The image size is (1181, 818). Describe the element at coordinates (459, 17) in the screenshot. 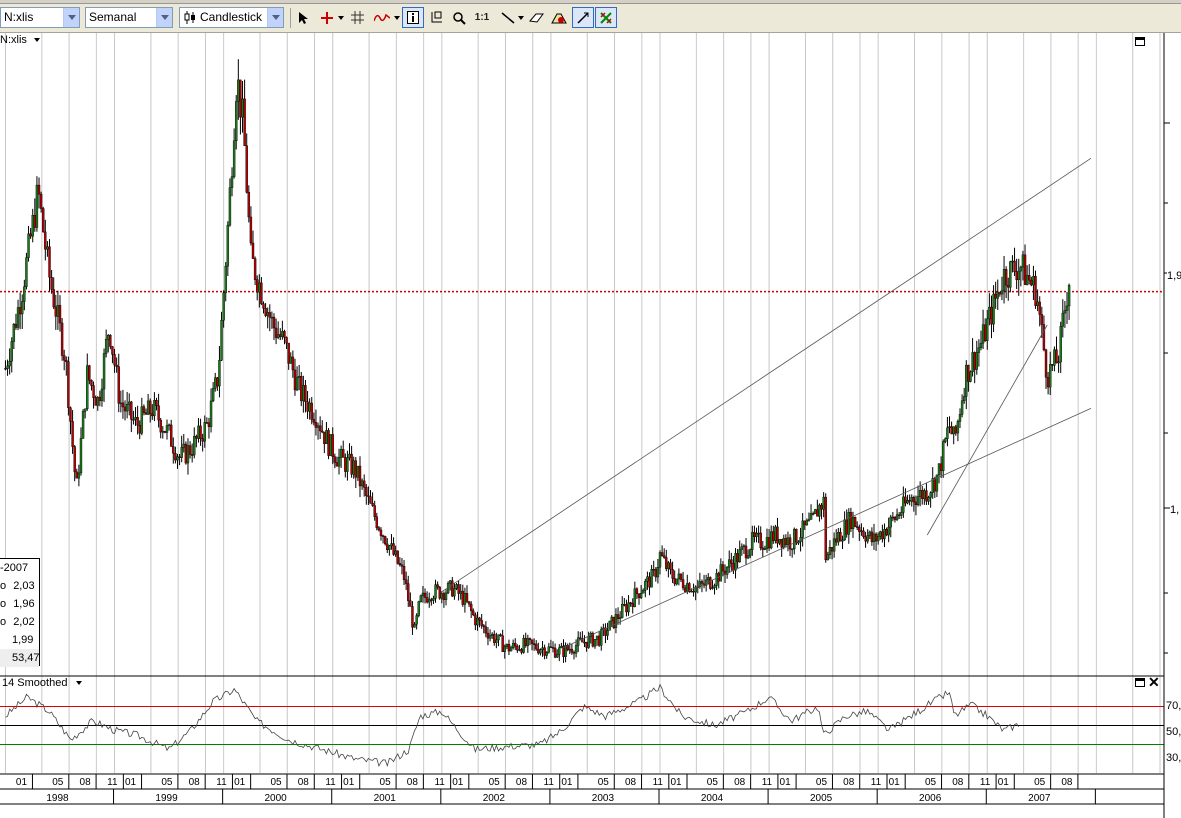

I see `zoom-button` at that location.